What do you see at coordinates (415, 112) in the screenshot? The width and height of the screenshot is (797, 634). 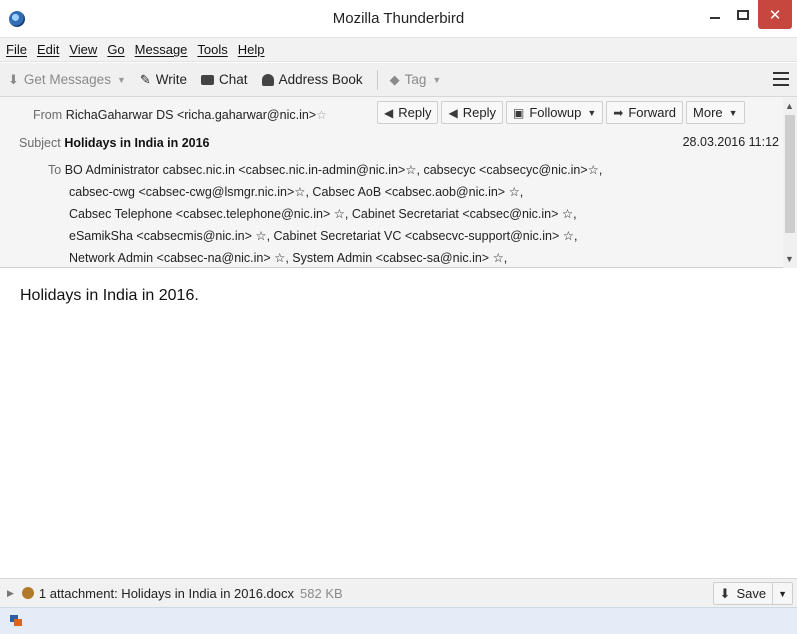 I see `reply-label: Reply` at bounding box center [415, 112].